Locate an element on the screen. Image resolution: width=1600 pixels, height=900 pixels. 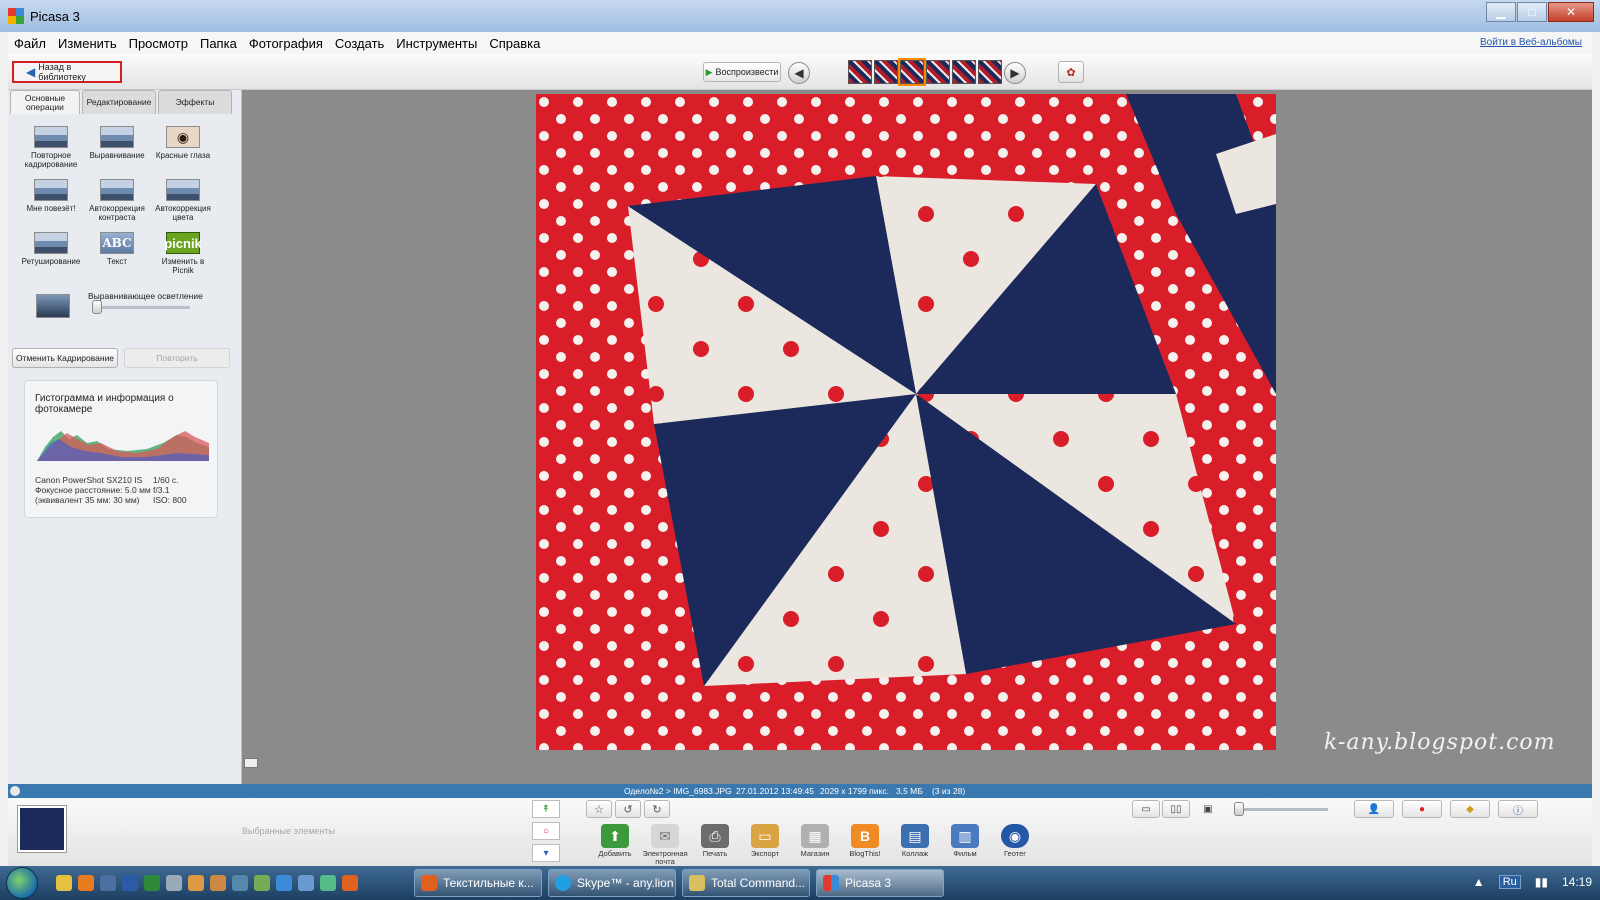
settings-icon is located at coordinates (174, 883).